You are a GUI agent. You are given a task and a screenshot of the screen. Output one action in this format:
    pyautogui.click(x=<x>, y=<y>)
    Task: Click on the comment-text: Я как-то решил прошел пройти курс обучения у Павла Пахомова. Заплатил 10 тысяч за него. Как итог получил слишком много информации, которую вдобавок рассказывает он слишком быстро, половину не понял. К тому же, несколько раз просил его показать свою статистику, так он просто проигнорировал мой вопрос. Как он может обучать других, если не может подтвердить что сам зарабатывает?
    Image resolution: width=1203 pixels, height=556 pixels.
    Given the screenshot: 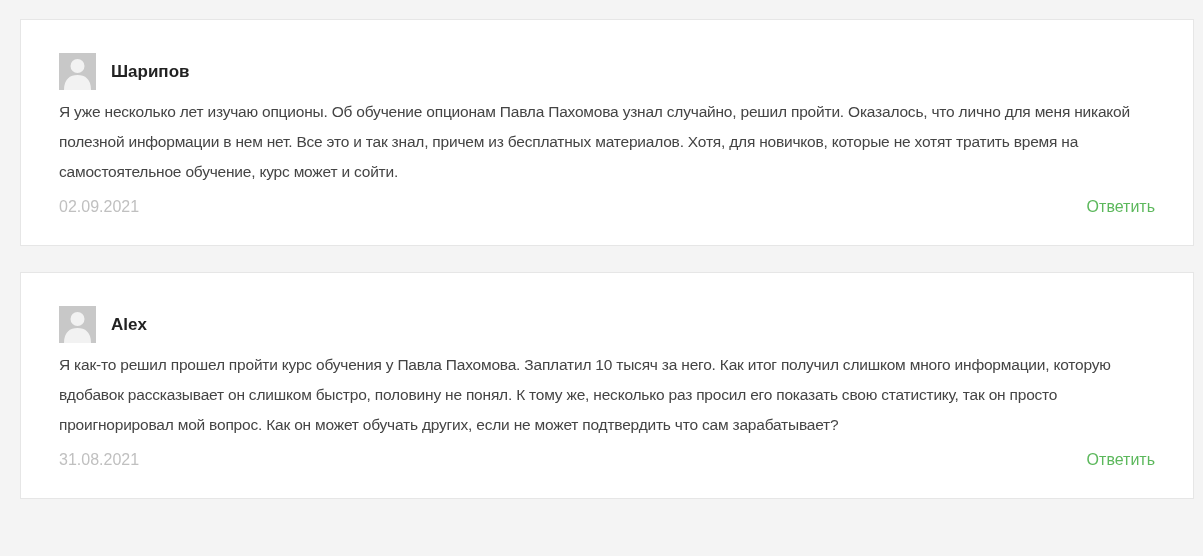 What is the action you would take?
    pyautogui.click(x=585, y=395)
    